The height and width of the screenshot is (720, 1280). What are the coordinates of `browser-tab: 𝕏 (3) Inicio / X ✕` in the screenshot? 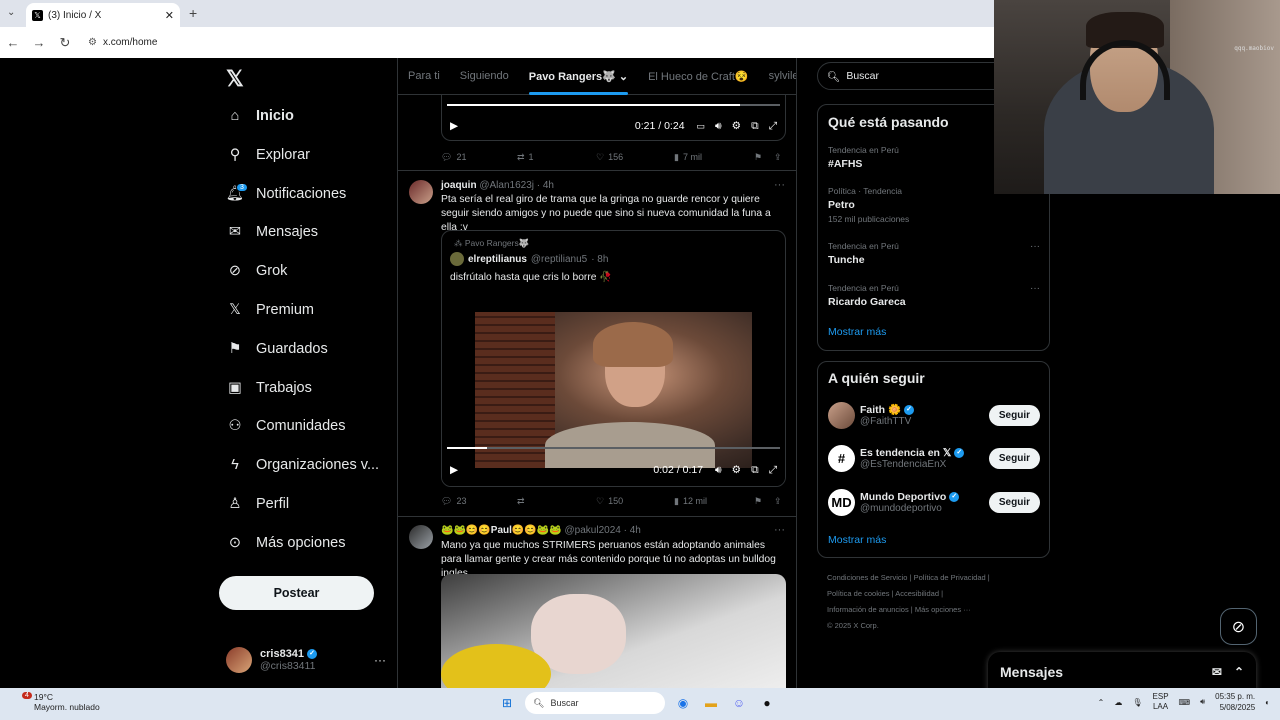 It's located at (103, 15).